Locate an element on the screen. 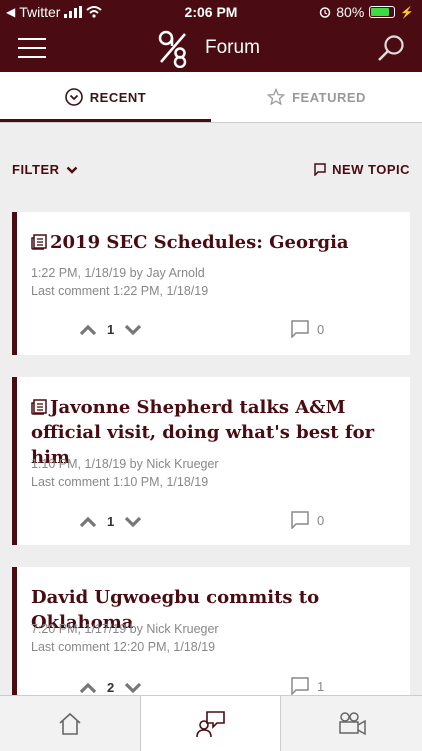 The height and width of the screenshot is (751, 422). vote-count: 2 is located at coordinates (111, 687).